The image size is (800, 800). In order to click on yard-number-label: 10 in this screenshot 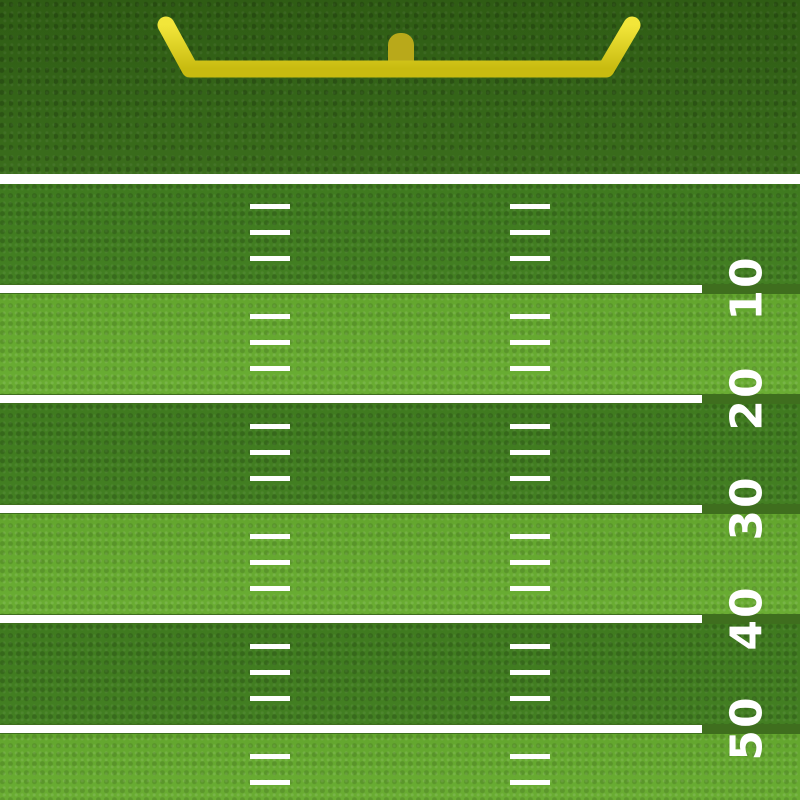, I will do `click(747, 288)`.